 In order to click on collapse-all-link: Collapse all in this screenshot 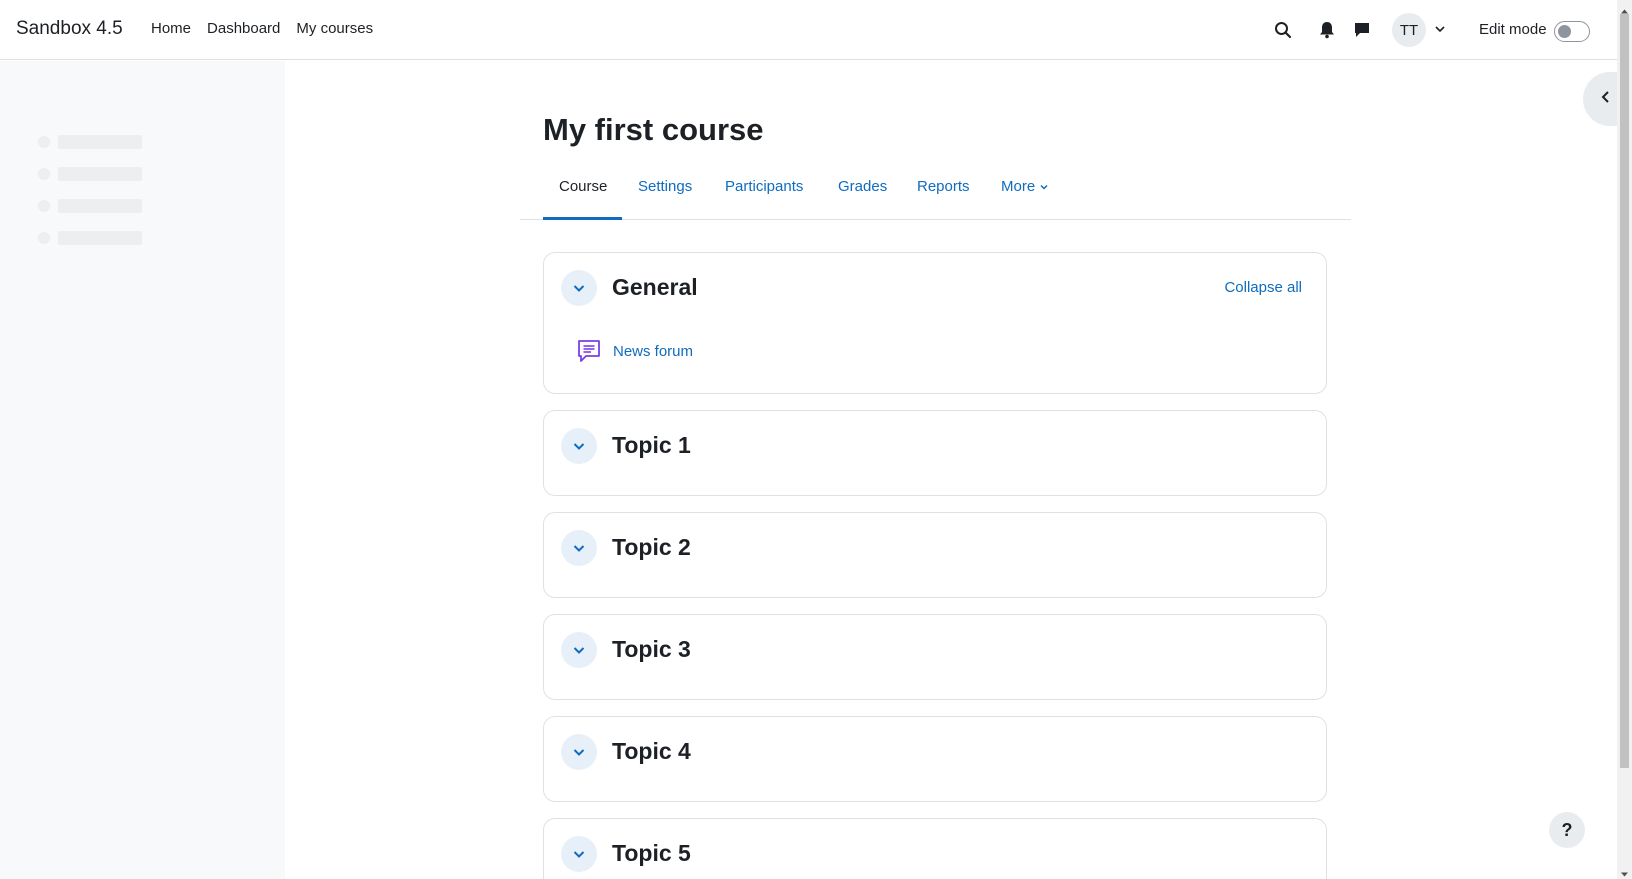, I will do `click(1263, 287)`.